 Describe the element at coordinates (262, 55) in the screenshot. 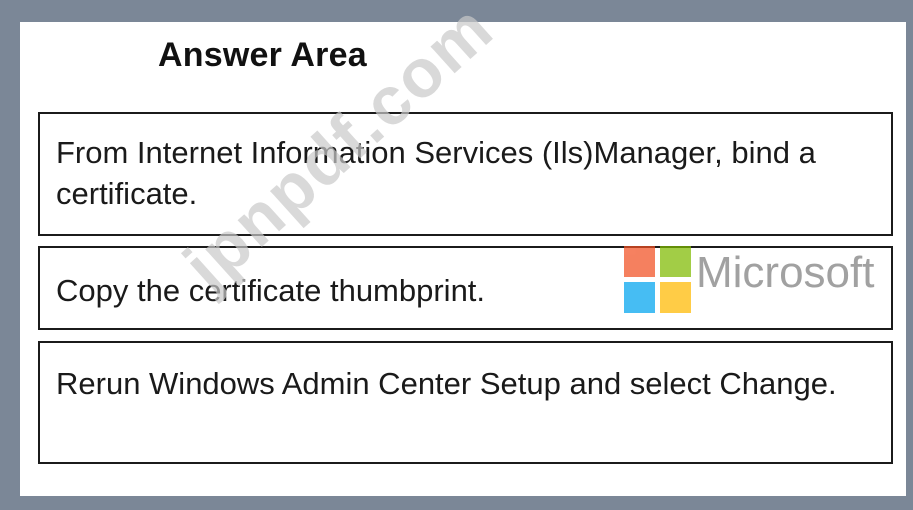

I see `answer-area-title: Answer Area` at that location.